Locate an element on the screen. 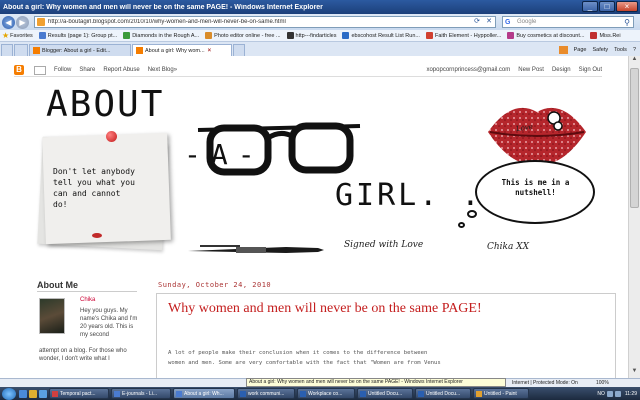 The height and width of the screenshot is (400, 640). forward-button: ▶ is located at coordinates (22, 22).